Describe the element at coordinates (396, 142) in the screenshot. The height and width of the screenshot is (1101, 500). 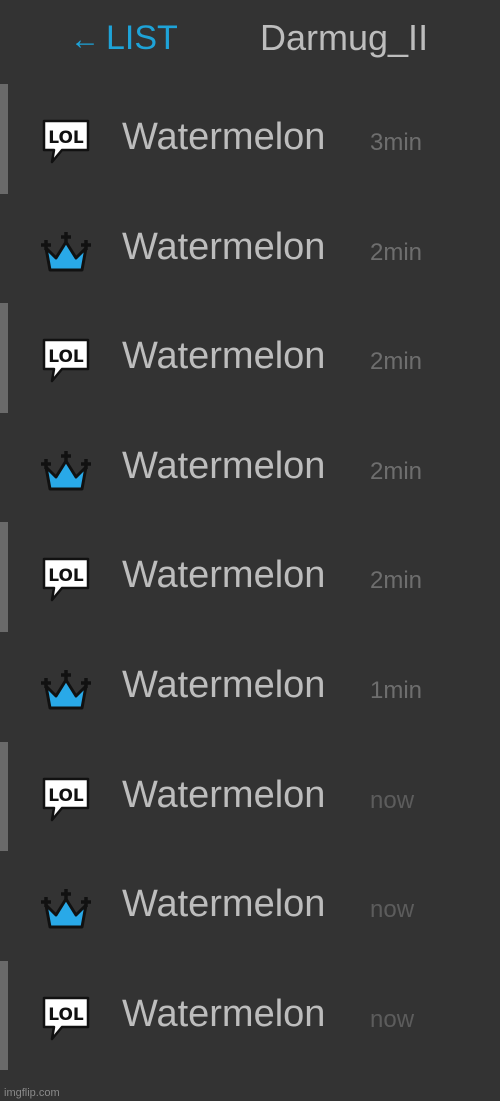
I see `item-timestamp: 3min` at that location.